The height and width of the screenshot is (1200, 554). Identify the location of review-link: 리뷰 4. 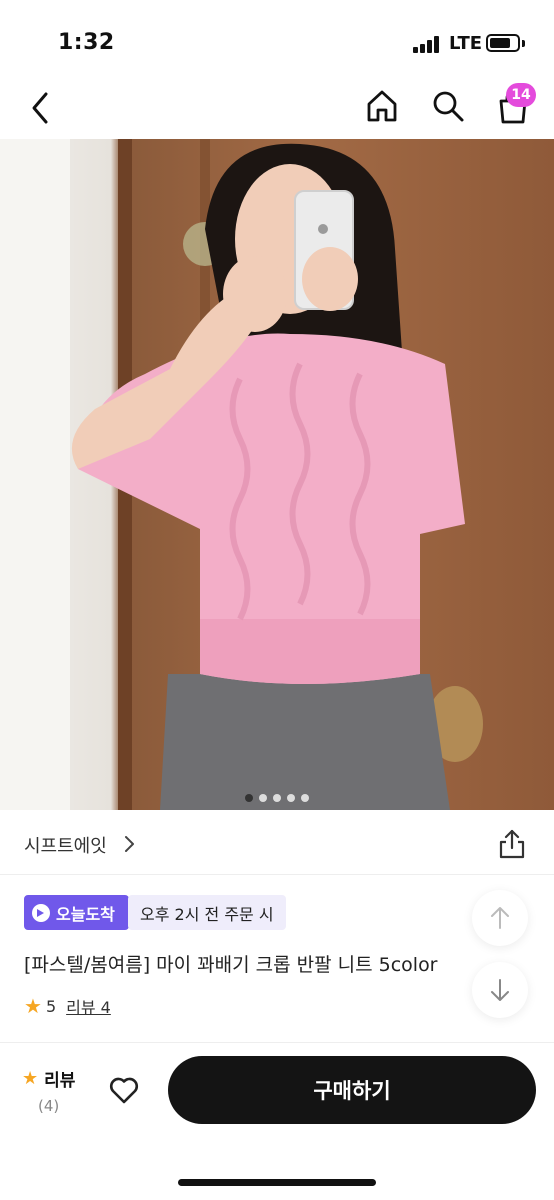
(88, 1006).